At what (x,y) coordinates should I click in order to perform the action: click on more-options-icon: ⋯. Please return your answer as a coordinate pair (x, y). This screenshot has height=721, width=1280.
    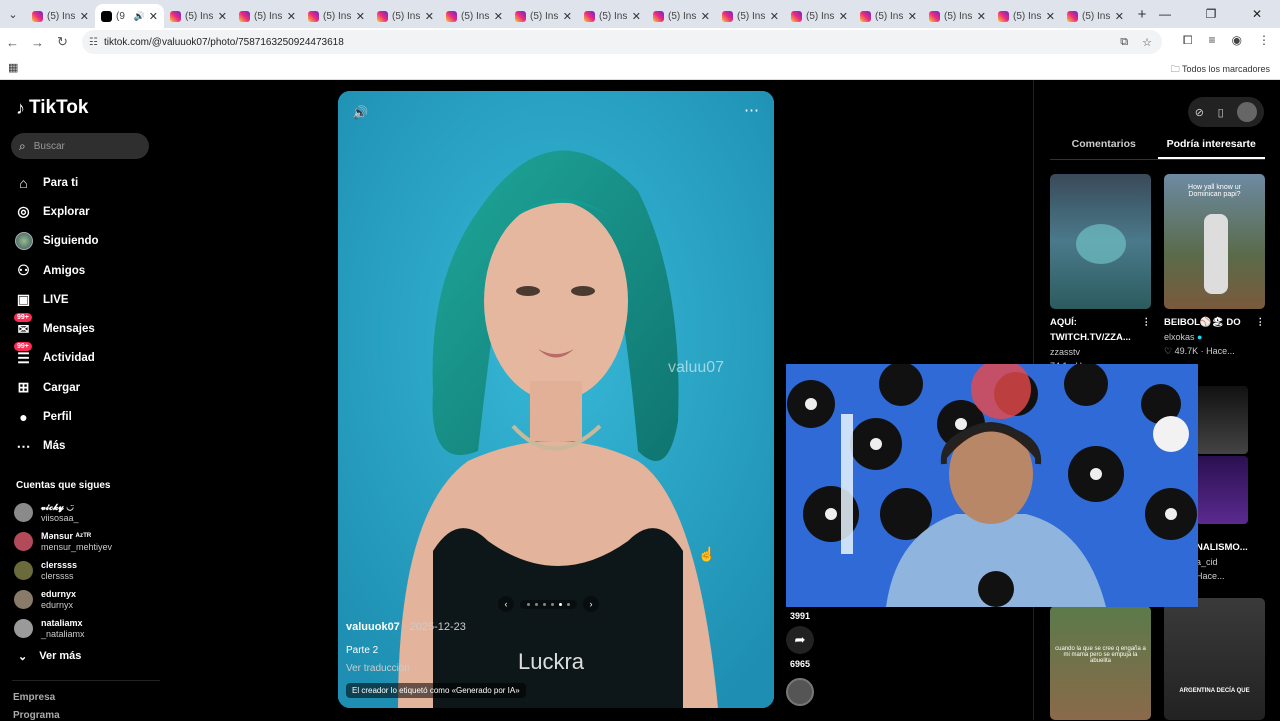
    Looking at the image, I should click on (752, 110).